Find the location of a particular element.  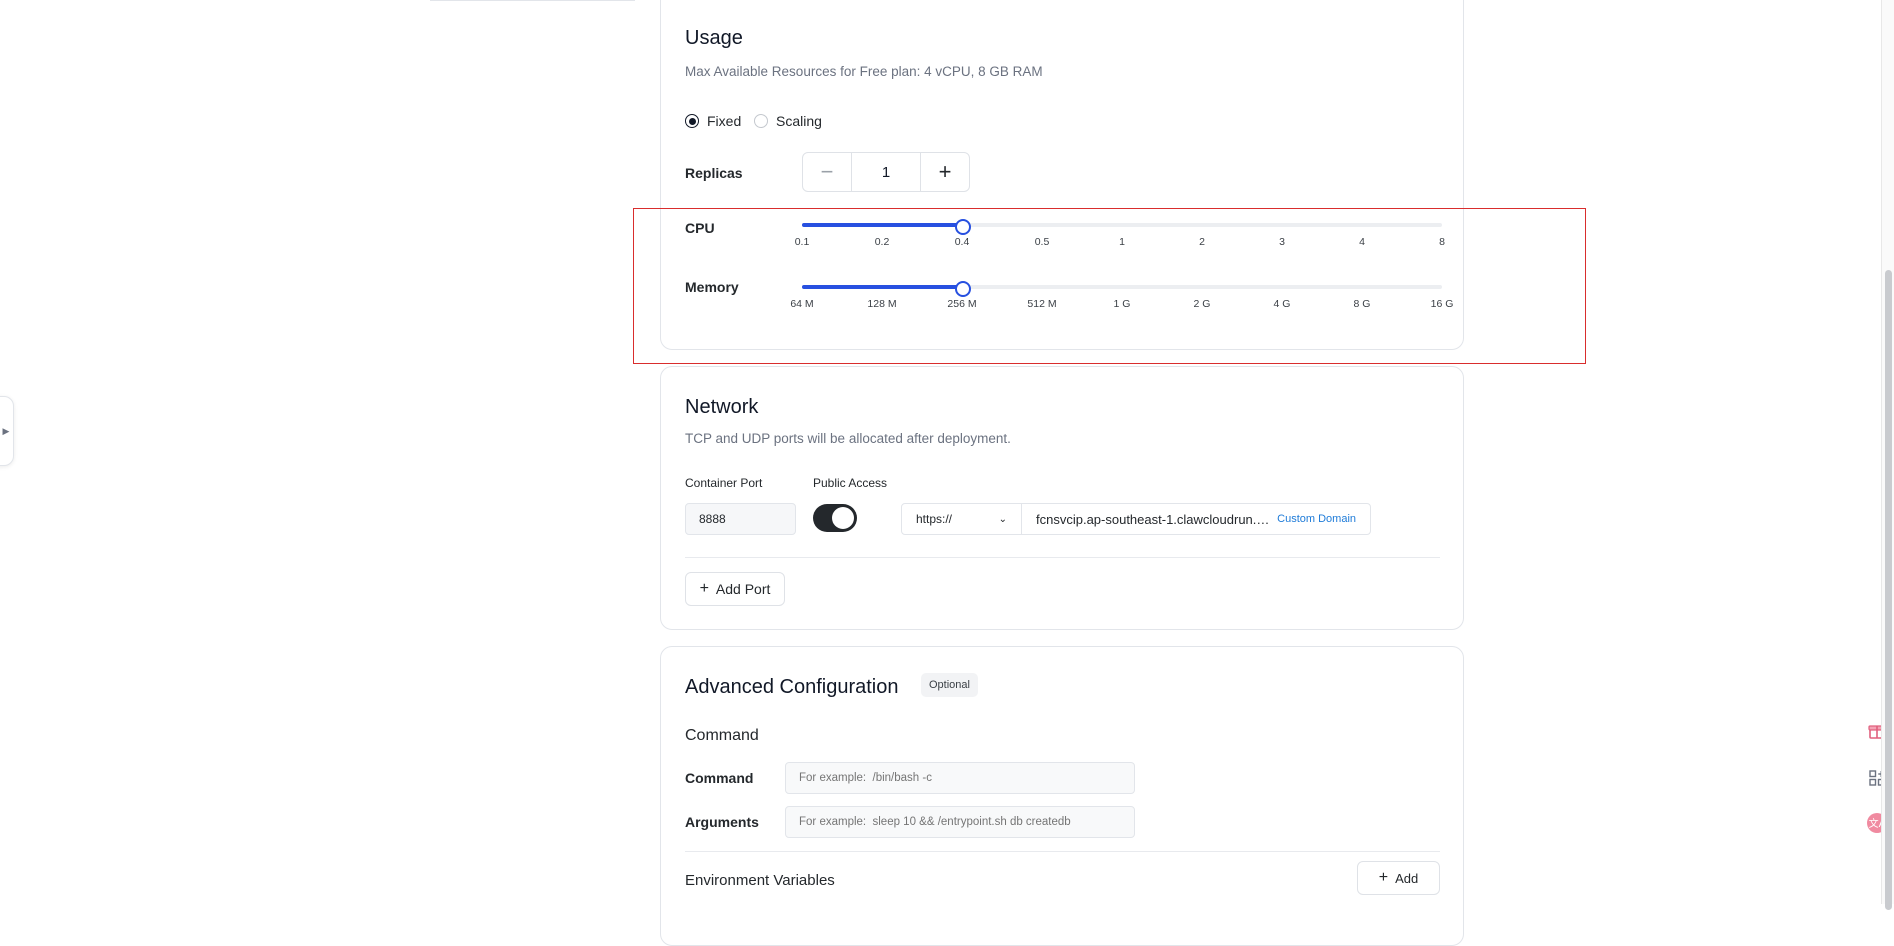

radio-fixed: Fixed is located at coordinates (713, 121).